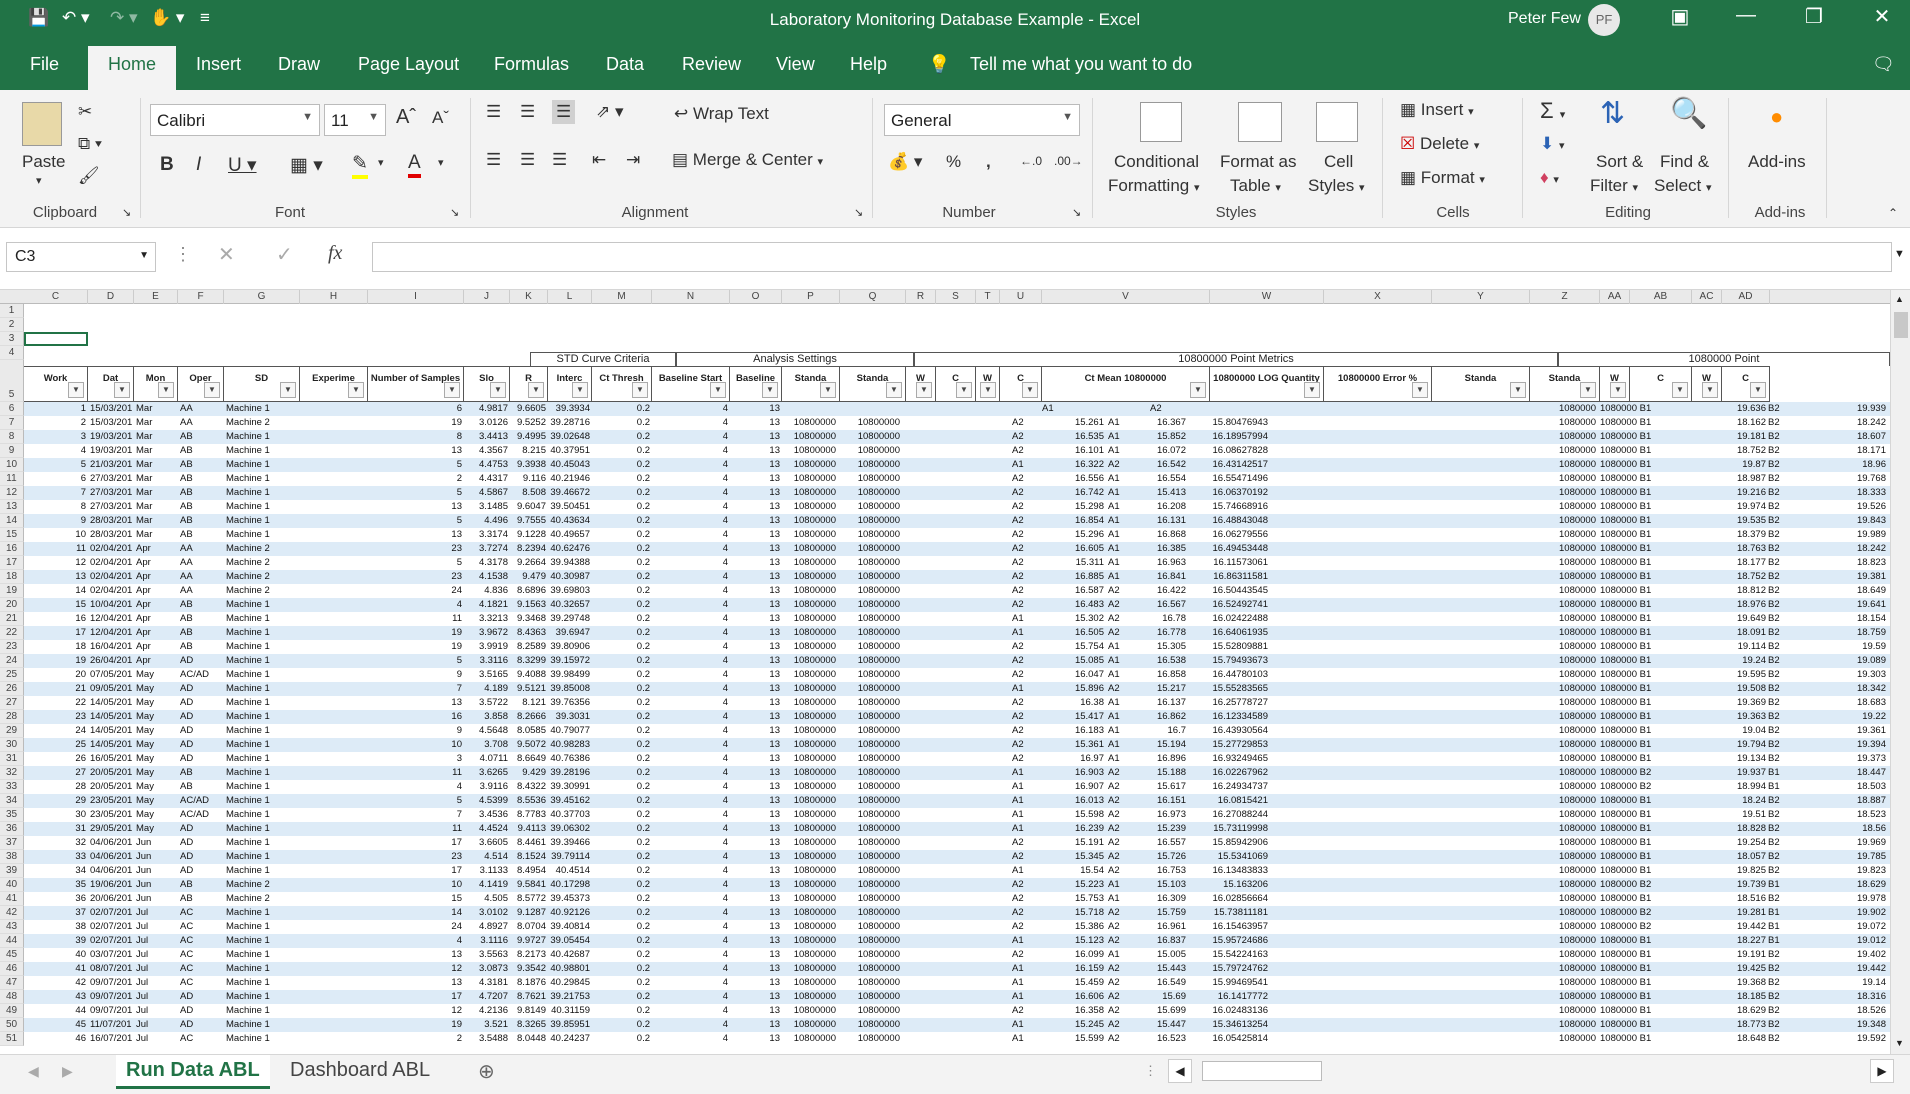 The image size is (1910, 1094). I want to click on table-header: Interc ▼, so click(570, 384).